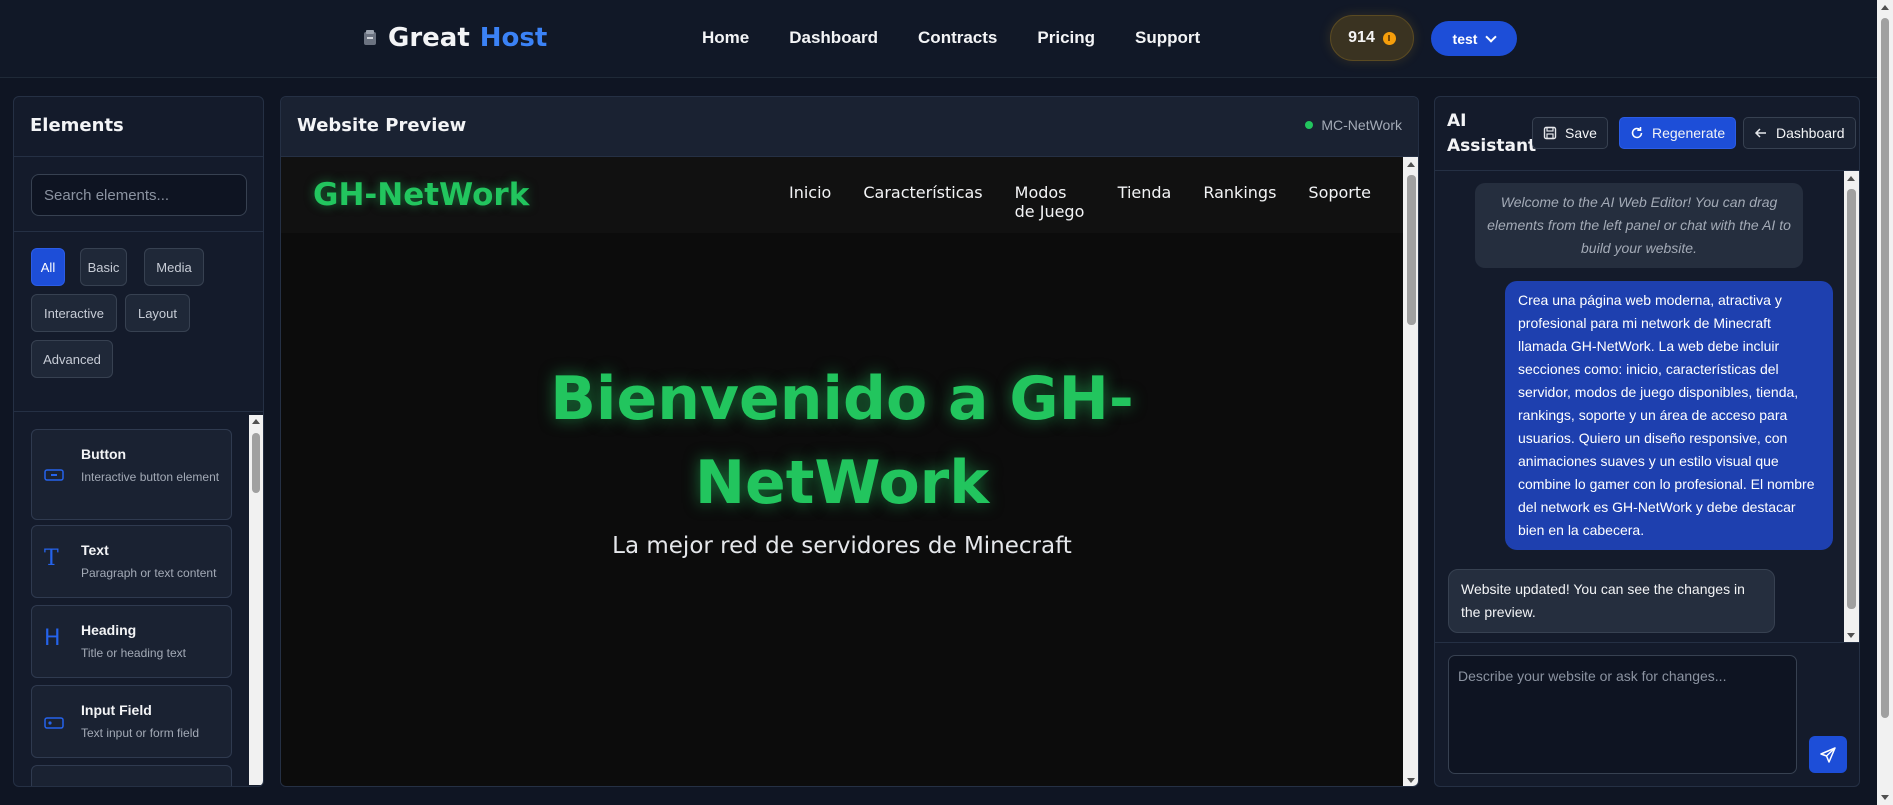 The height and width of the screenshot is (805, 1893). Describe the element at coordinates (54, 723) in the screenshot. I see `input-field-icon` at that location.